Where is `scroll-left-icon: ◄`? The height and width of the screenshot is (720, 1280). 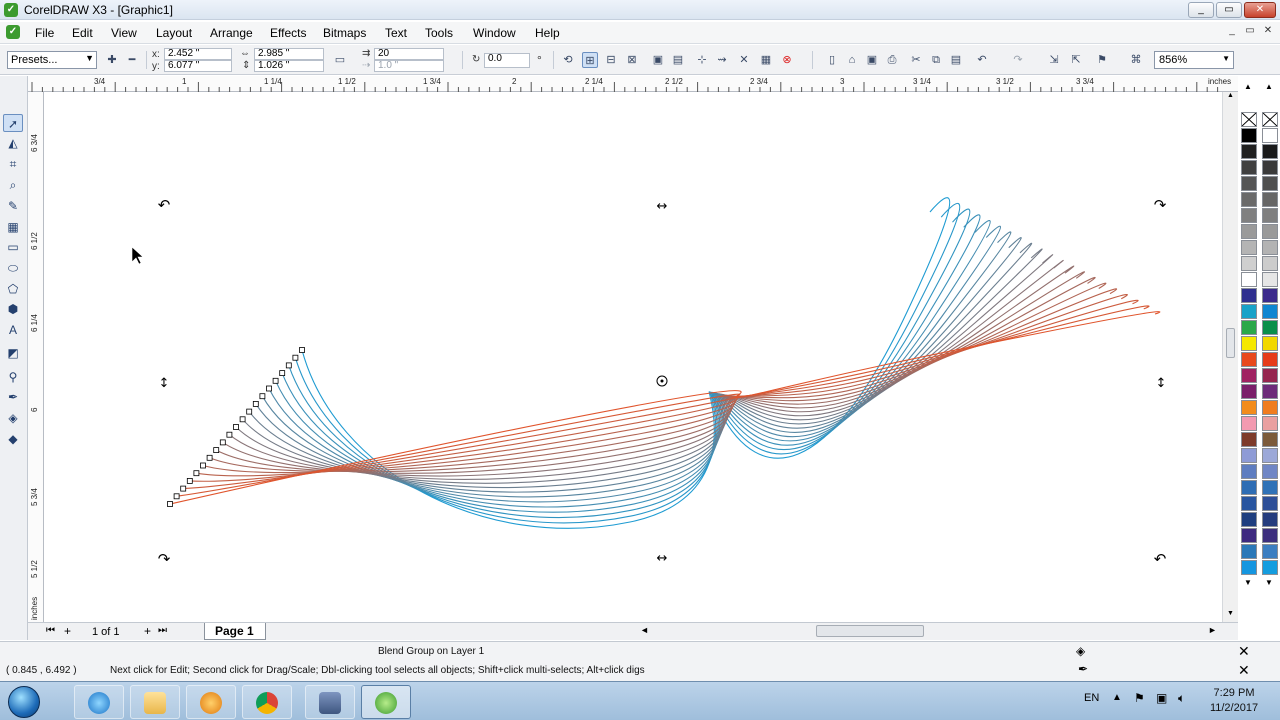
scroll-left-icon: ◄ is located at coordinates (644, 630).